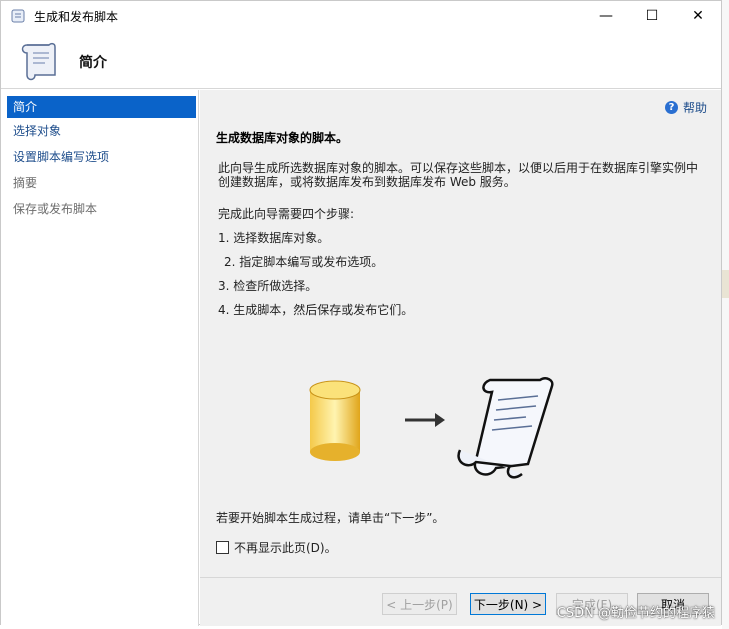 This screenshot has width=729, height=629. I want to click on sidebar-item-script-options: 设置脚本编写选项, so click(99, 157).